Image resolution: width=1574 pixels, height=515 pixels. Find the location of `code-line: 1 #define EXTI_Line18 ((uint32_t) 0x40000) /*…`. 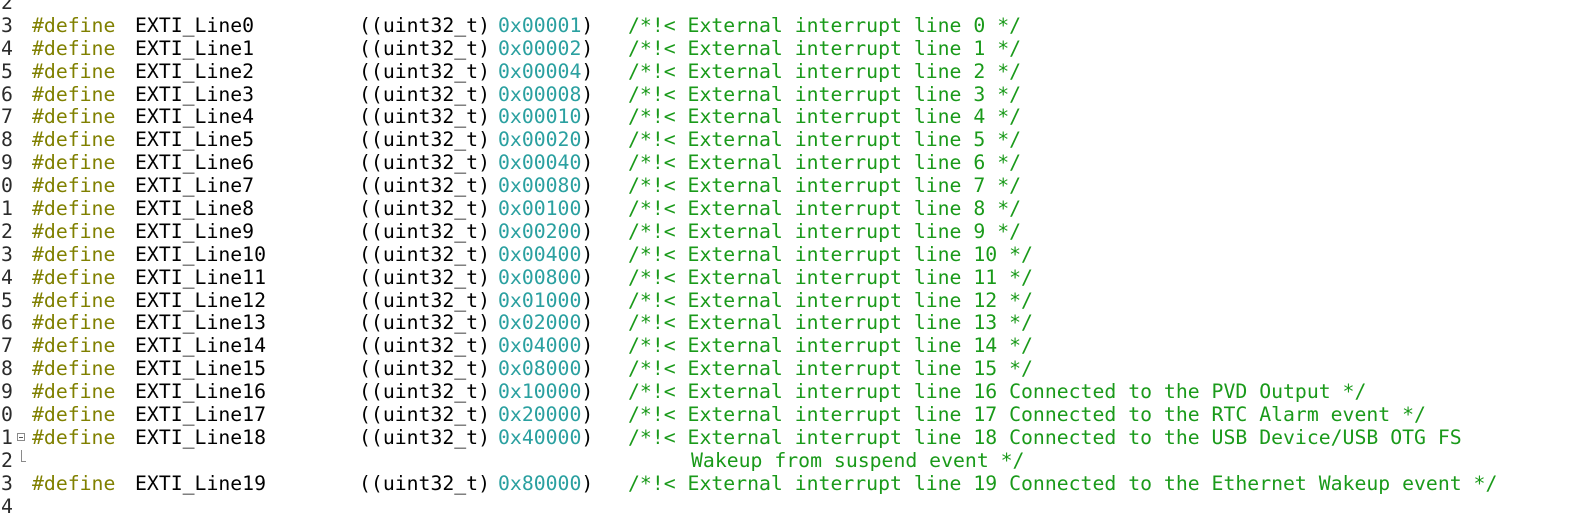

code-line: 1 #define EXTI_Line18 ((uint32_t) 0x40000) /*… is located at coordinates (787, 437).